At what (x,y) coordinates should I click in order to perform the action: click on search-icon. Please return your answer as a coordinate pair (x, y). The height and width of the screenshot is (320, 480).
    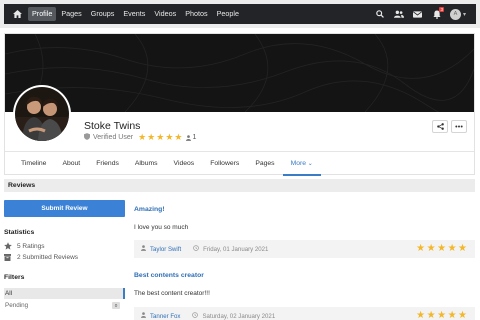
    Looking at the image, I should click on (379, 14).